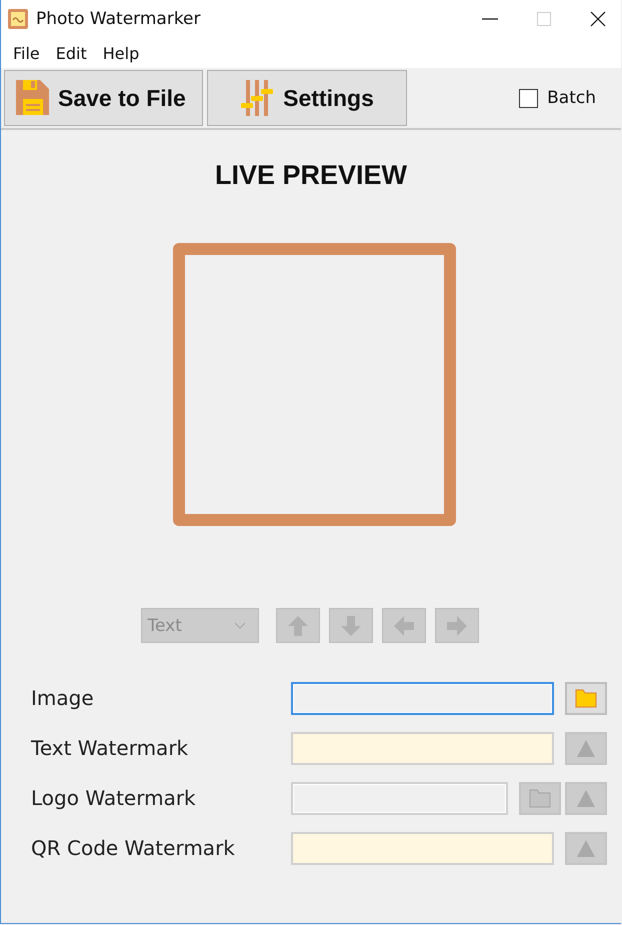 The width and height of the screenshot is (622, 925). Describe the element at coordinates (103, 98) in the screenshot. I see `save-button: Save to File` at that location.